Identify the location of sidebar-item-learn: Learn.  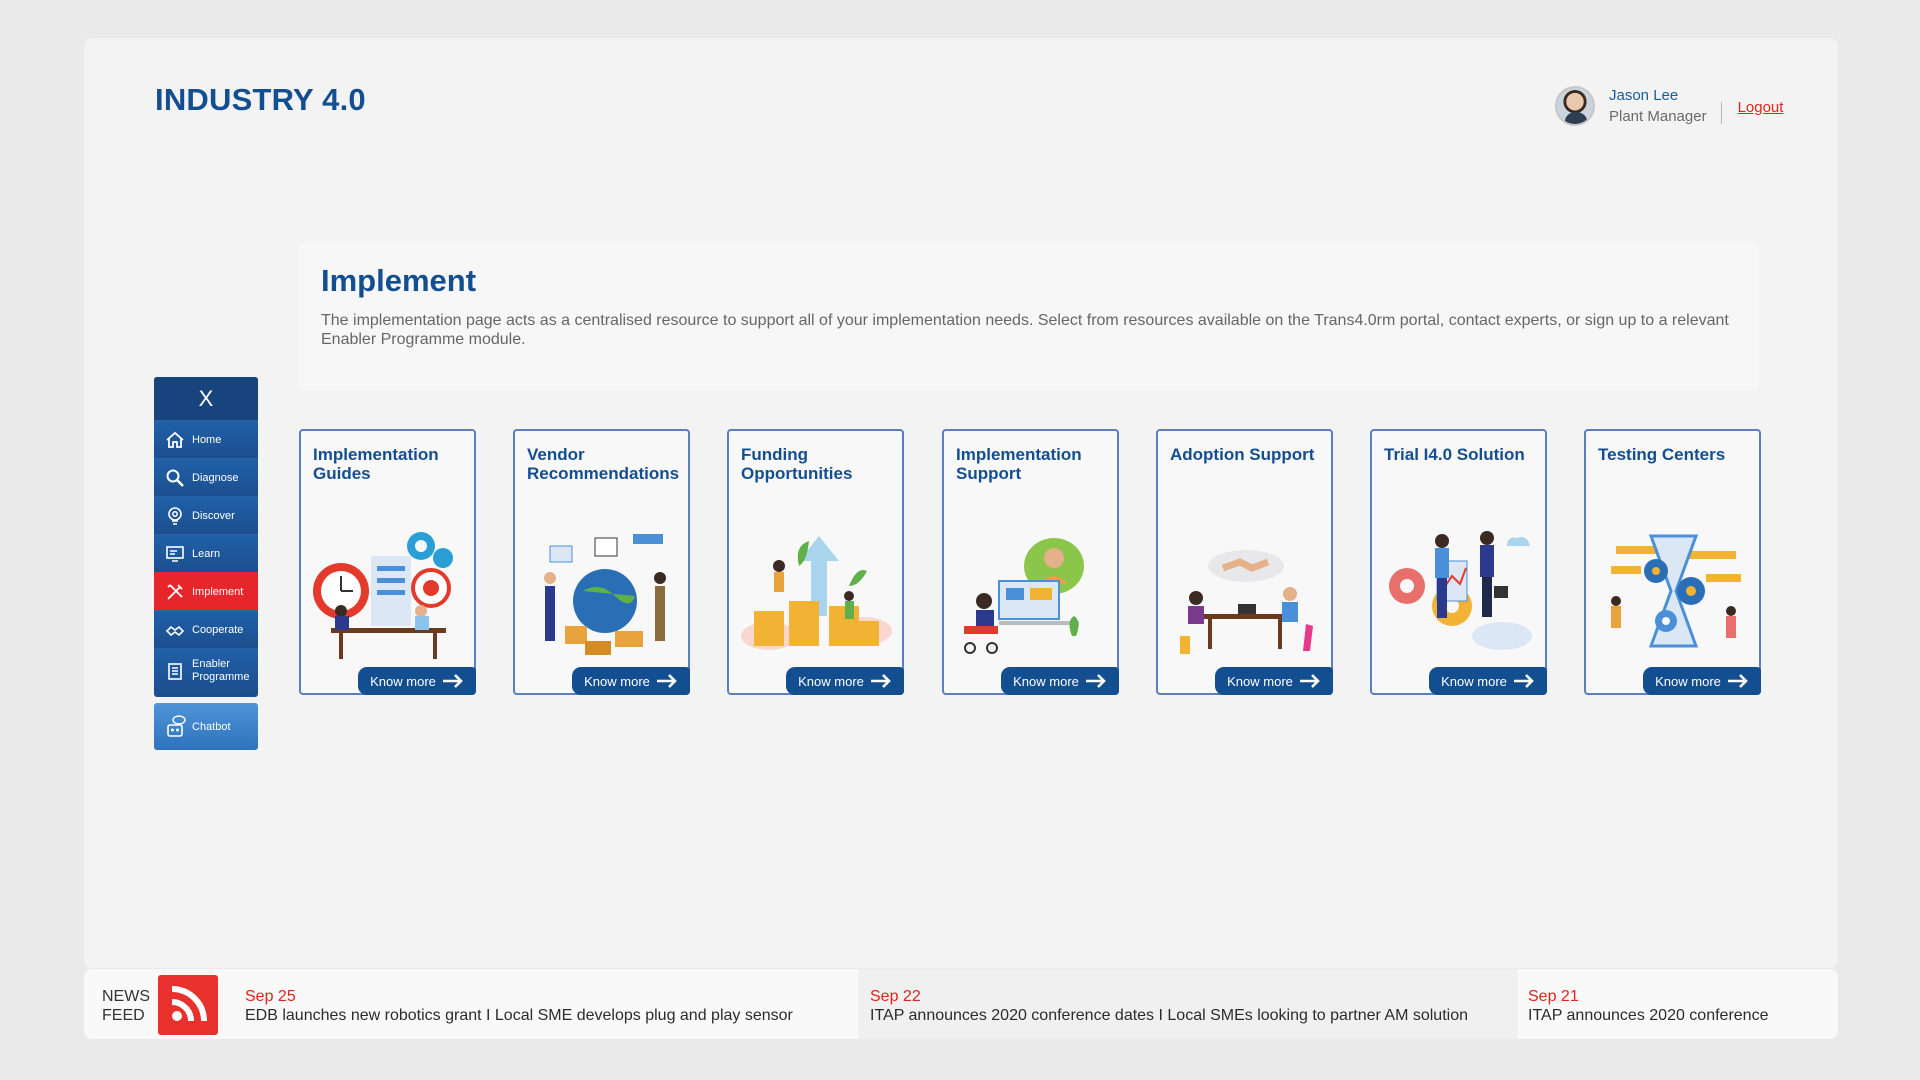
(206, 553).